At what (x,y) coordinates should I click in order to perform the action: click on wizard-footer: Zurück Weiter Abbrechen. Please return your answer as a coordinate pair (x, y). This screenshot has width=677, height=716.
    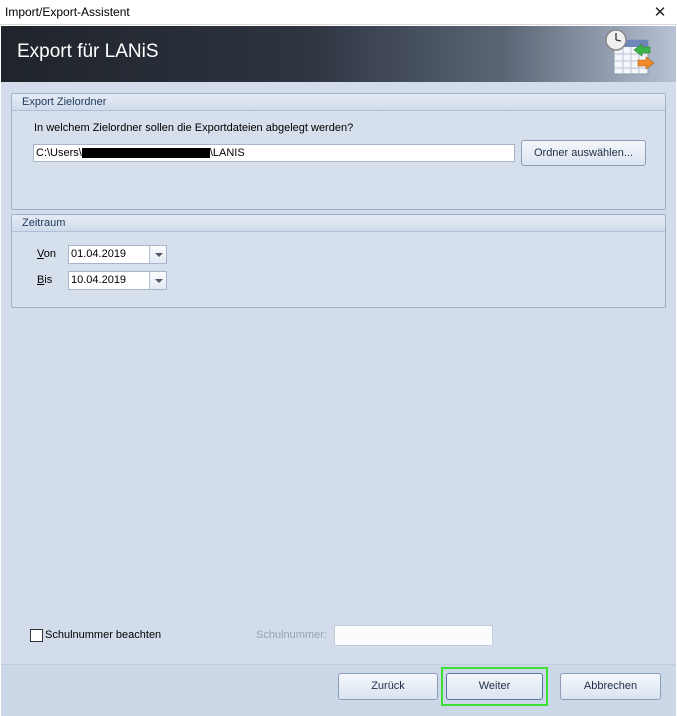
    Looking at the image, I should click on (338, 690).